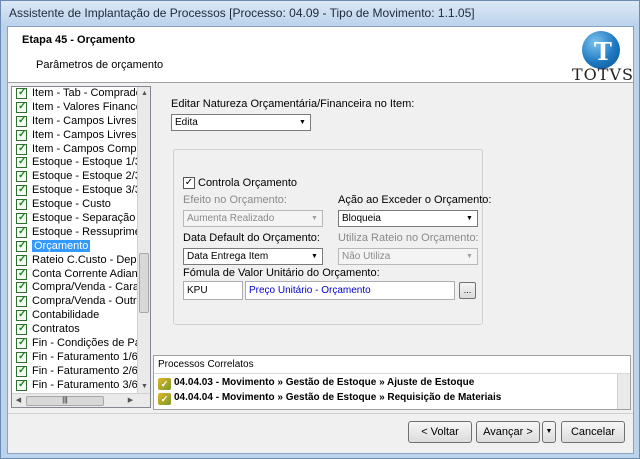 This screenshot has height=459, width=640. Describe the element at coordinates (85, 93) in the screenshot. I see `sidebar-step-label: Item - Tab - Comprador` at that location.